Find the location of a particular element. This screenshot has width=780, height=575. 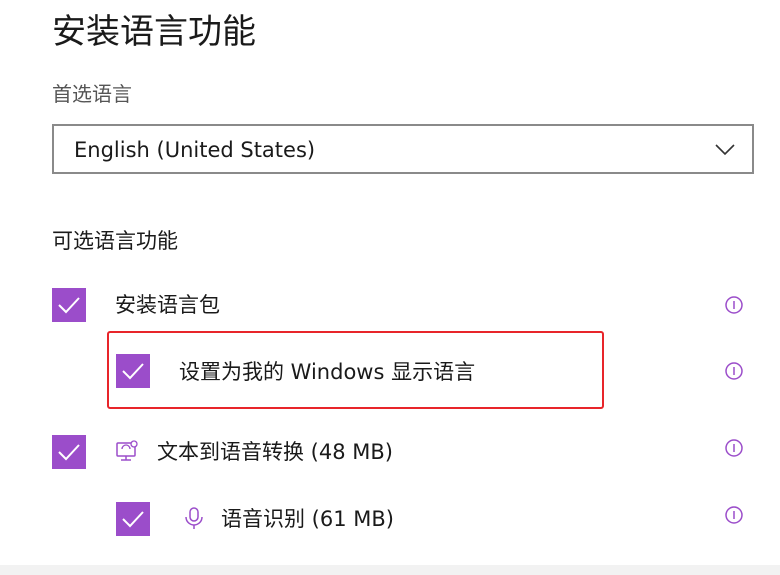

page-title: 安装语言功能 is located at coordinates (154, 32).